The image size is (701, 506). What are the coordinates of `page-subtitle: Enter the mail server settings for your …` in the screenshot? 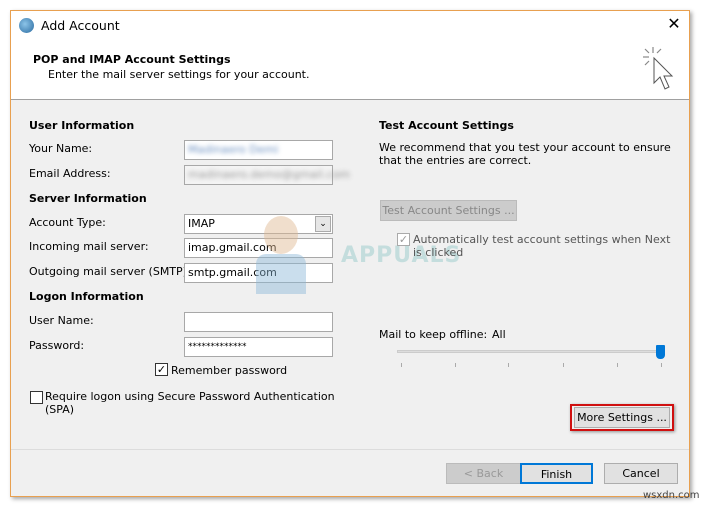 It's located at (179, 74).